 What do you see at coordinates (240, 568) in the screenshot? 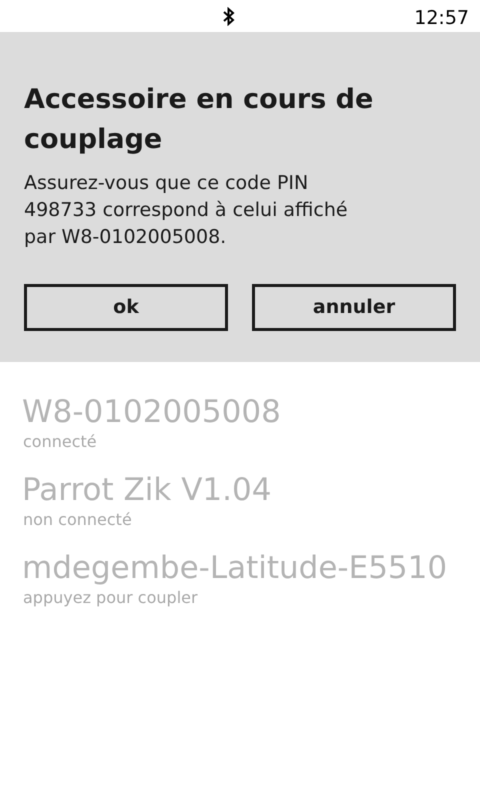
I see `device-name: mdegembe-Latitude-E5510` at bounding box center [240, 568].